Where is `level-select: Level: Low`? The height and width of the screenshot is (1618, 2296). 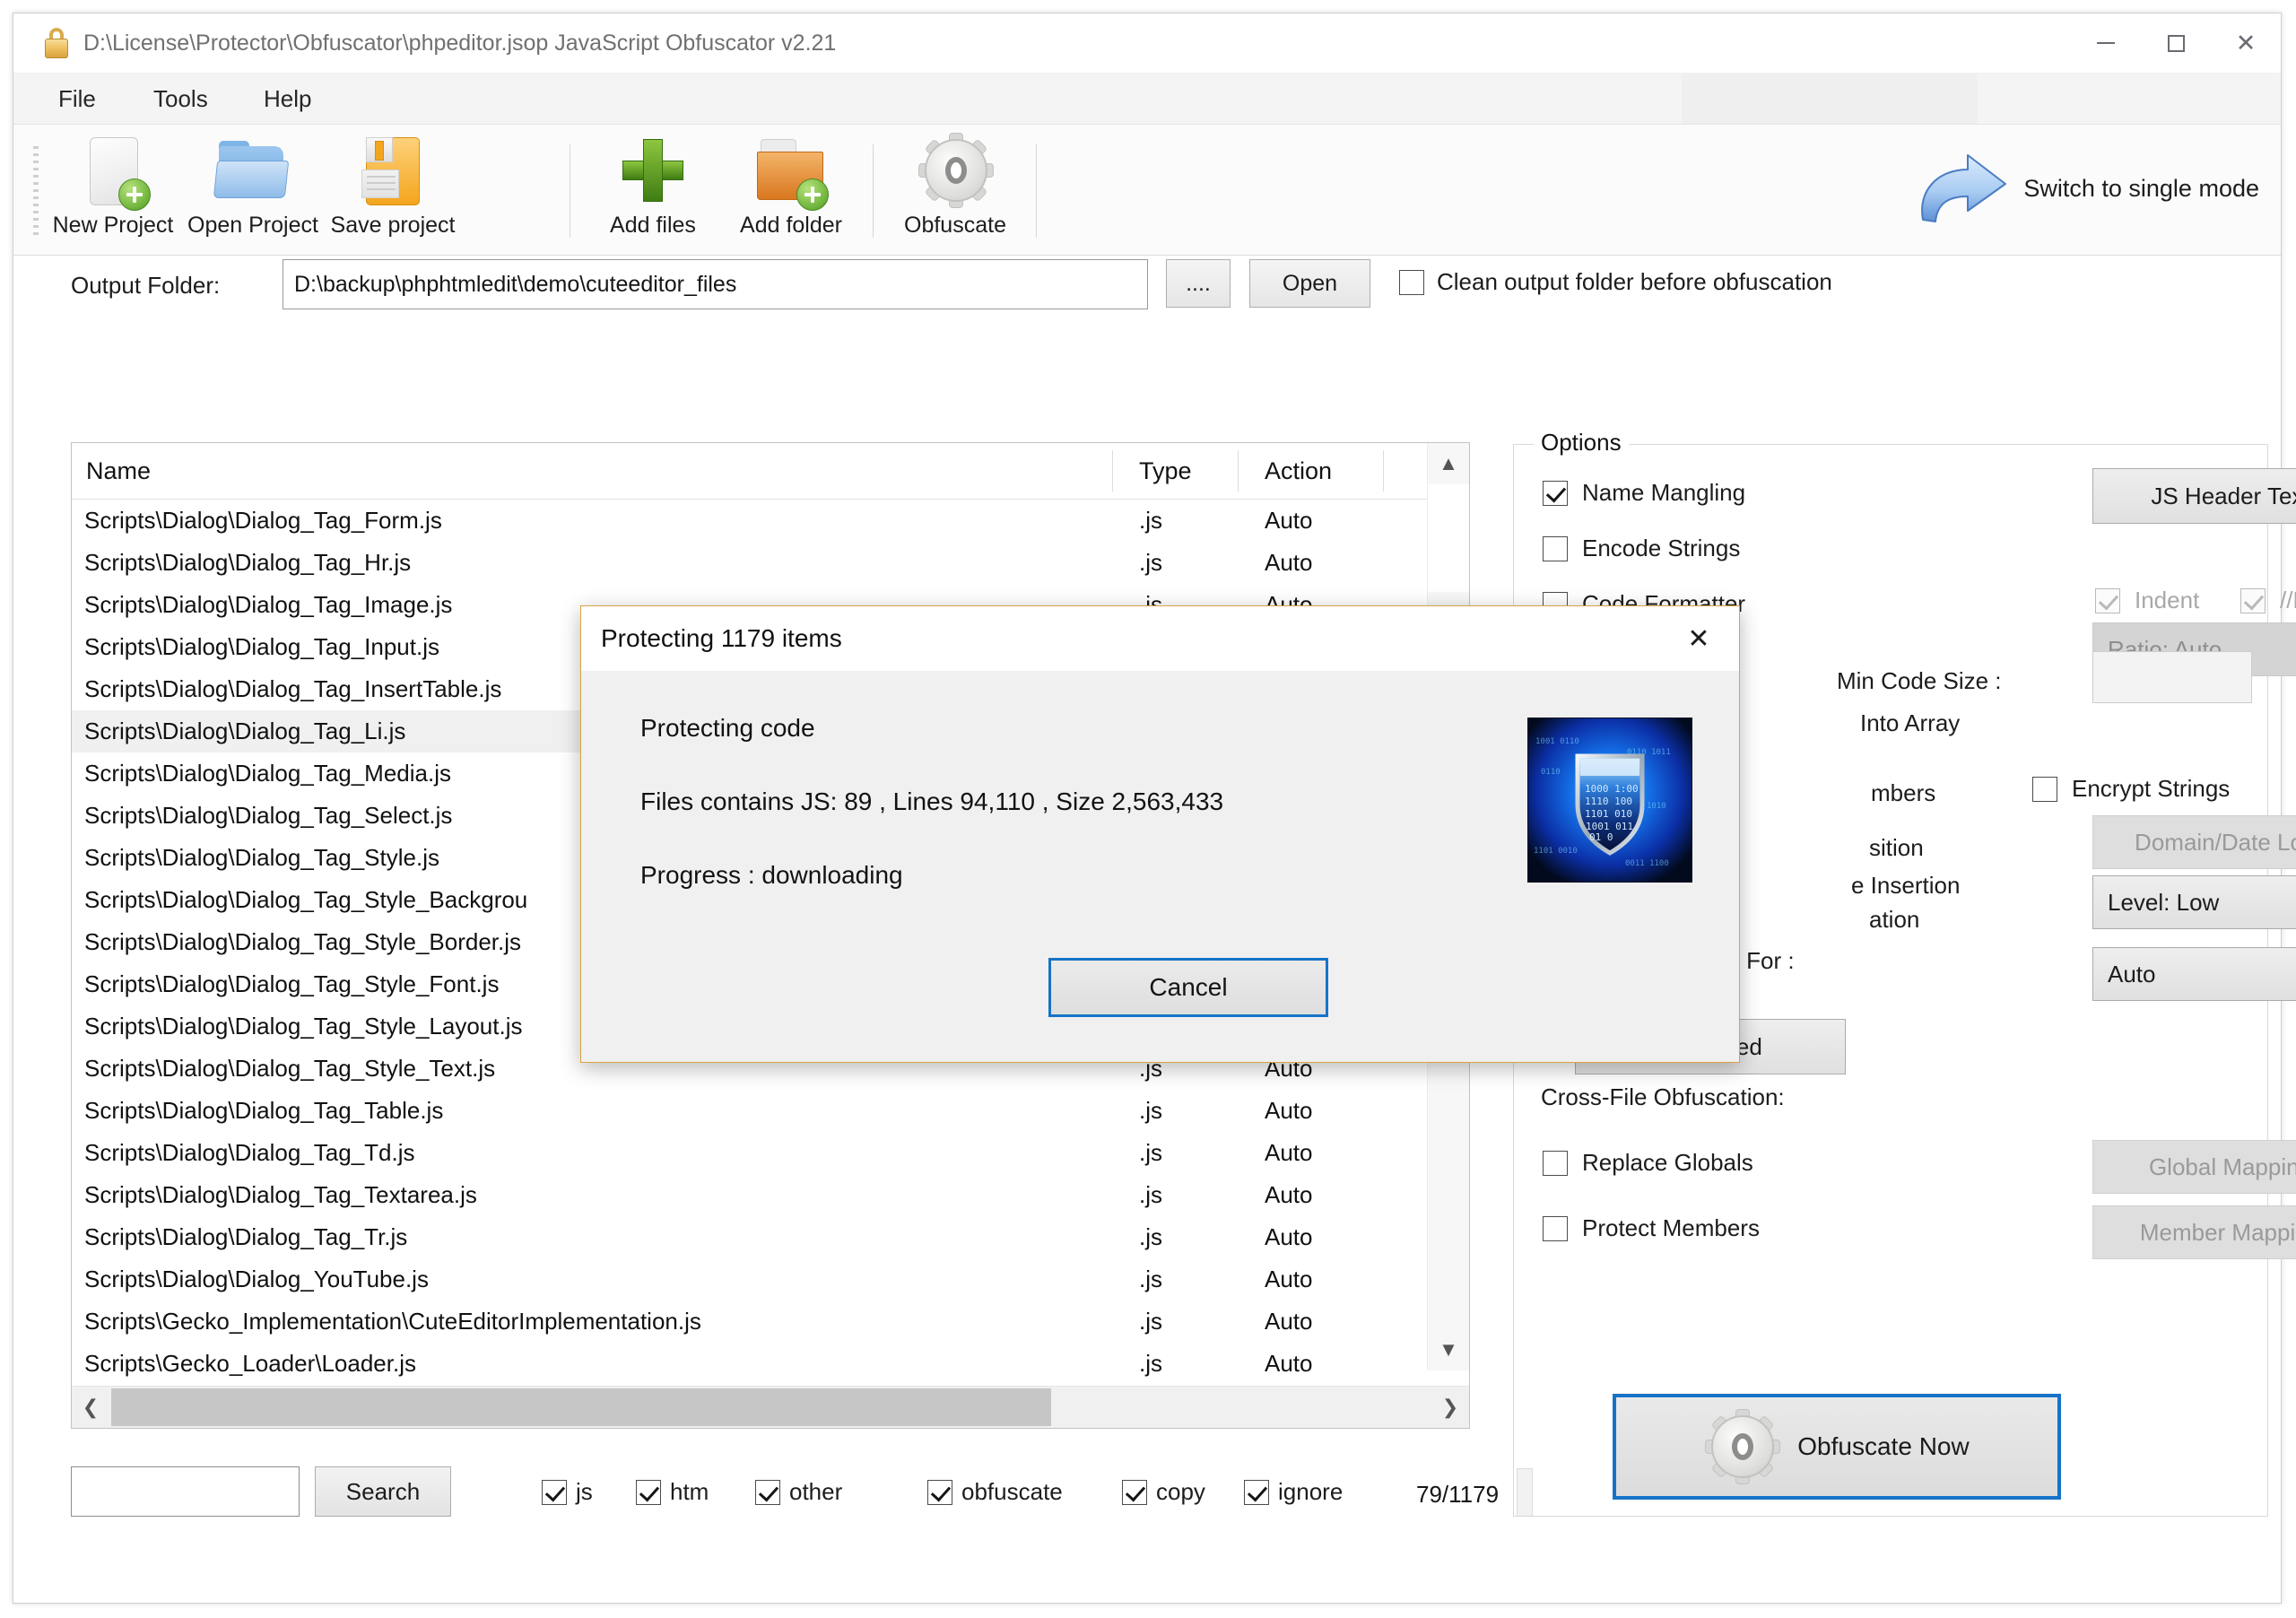 level-select: Level: Low is located at coordinates (2194, 902).